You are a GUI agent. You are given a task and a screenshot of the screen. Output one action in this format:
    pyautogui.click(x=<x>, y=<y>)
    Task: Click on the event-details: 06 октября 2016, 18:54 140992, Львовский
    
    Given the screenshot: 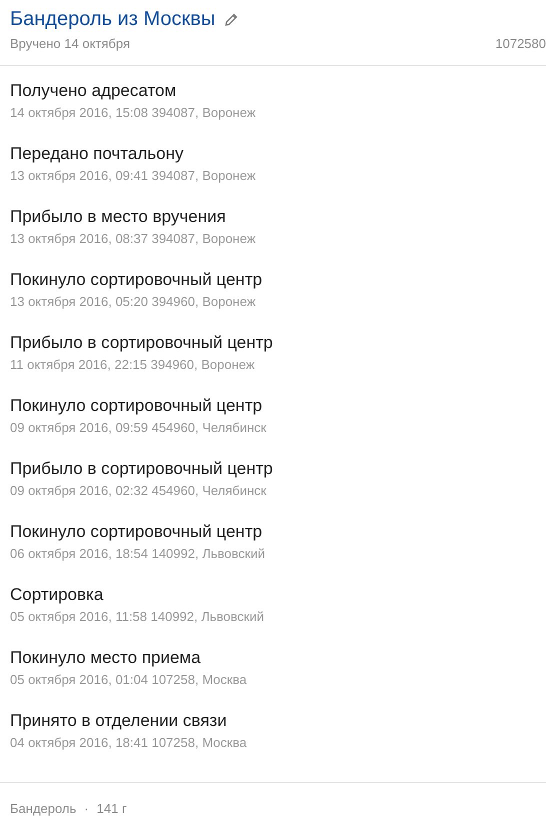 What is the action you would take?
    pyautogui.click(x=137, y=554)
    